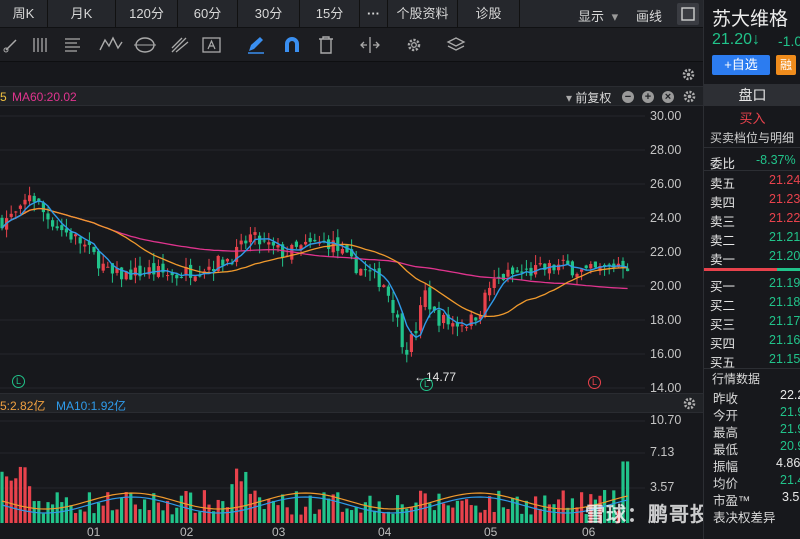 The height and width of the screenshot is (539, 800). Describe the element at coordinates (662, 452) in the screenshot. I see `volume-tick: 7.13` at that location.